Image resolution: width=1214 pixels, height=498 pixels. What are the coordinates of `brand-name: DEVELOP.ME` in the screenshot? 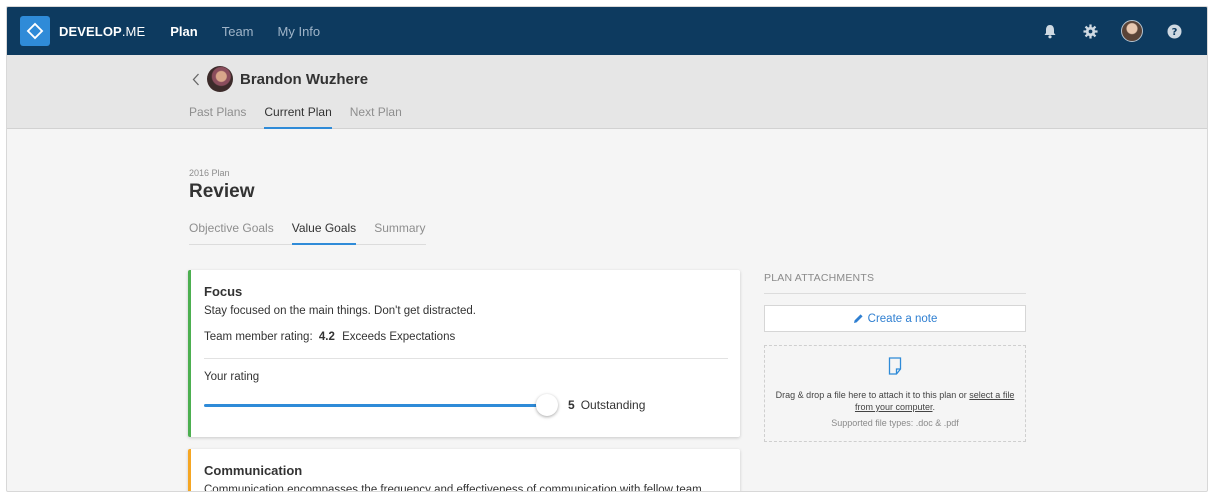 It's located at (102, 31).